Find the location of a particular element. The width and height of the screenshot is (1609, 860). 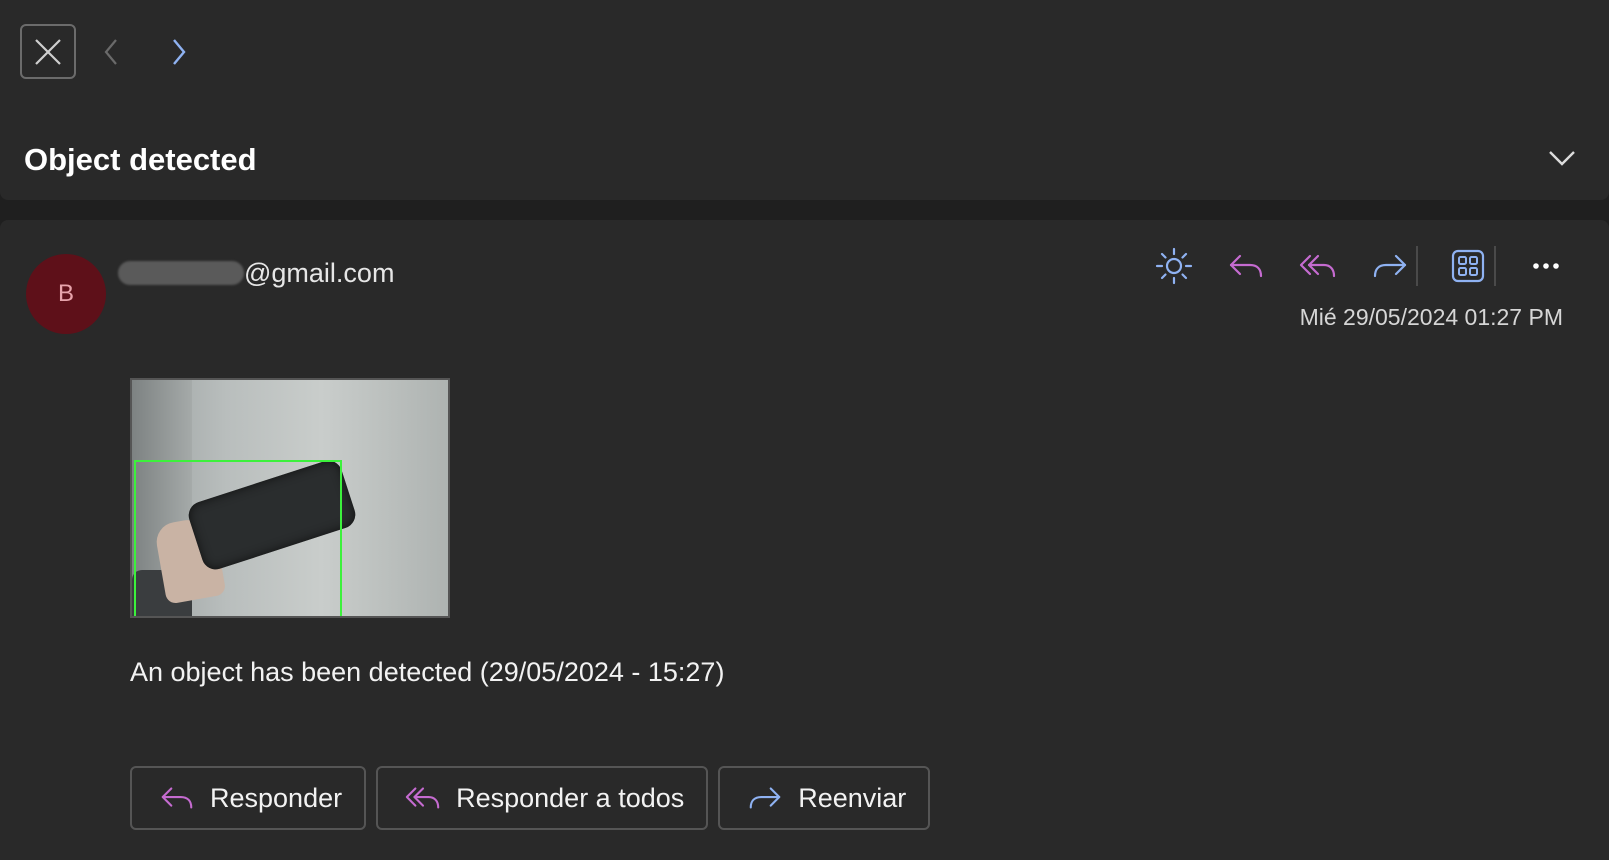

reply-all-button: Responder a todos is located at coordinates (542, 798).